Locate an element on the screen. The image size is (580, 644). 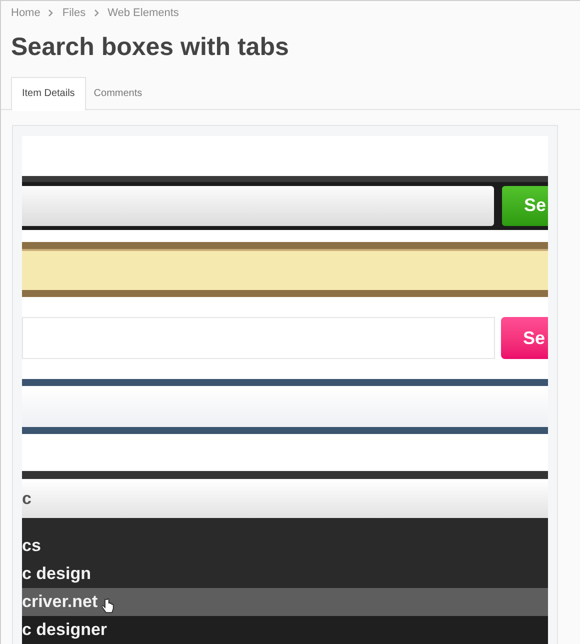
dropdown-item: c designer is located at coordinates (285, 630).